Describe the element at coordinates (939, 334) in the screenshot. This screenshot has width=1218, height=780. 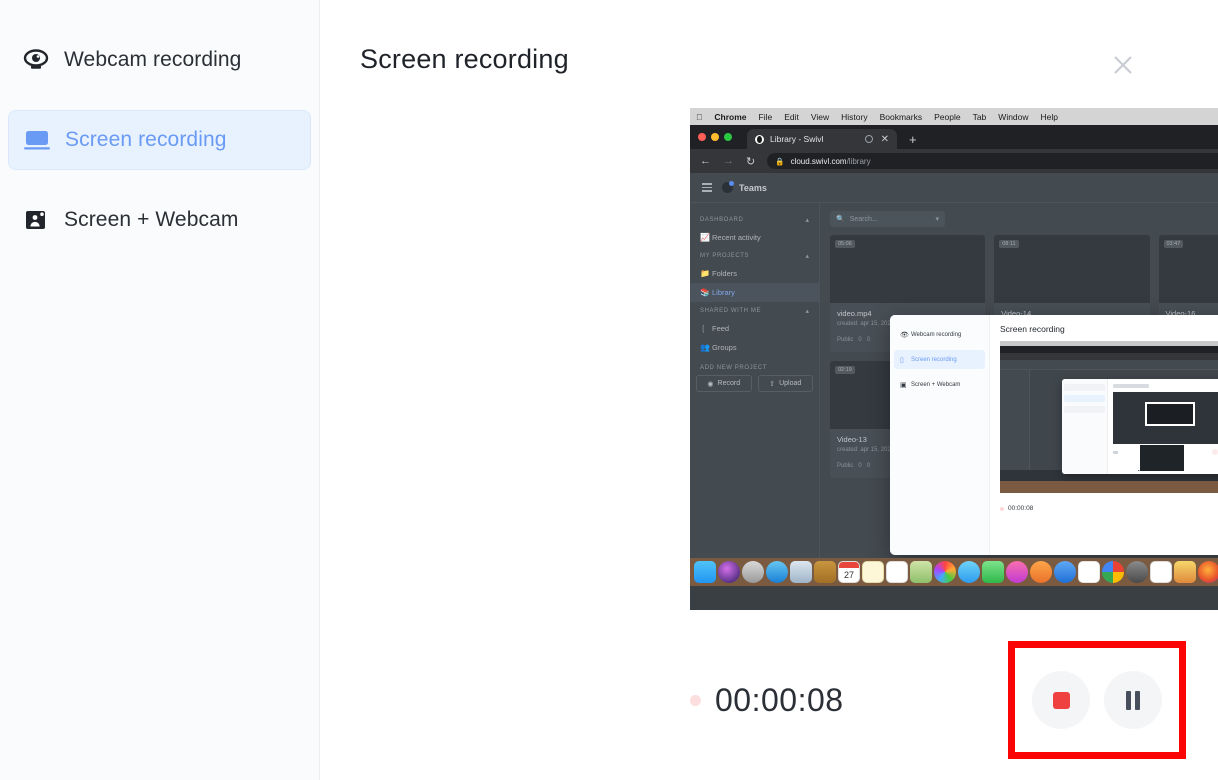
I see `nested-sidebar-item-webcam: 👁 Webcam recording` at that location.